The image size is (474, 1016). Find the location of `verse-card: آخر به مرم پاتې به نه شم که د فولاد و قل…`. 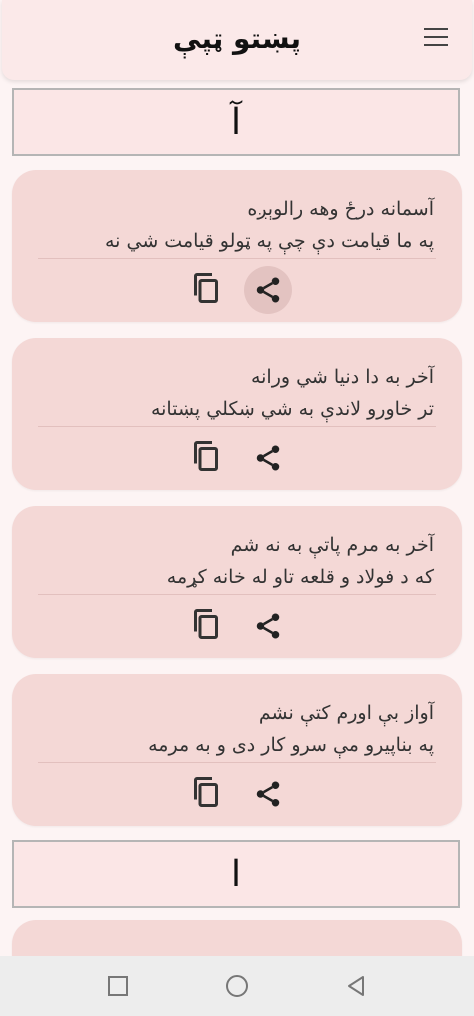

verse-card: آخر به مرم پاتې به نه شم که د فولاد و قل… is located at coordinates (237, 582).